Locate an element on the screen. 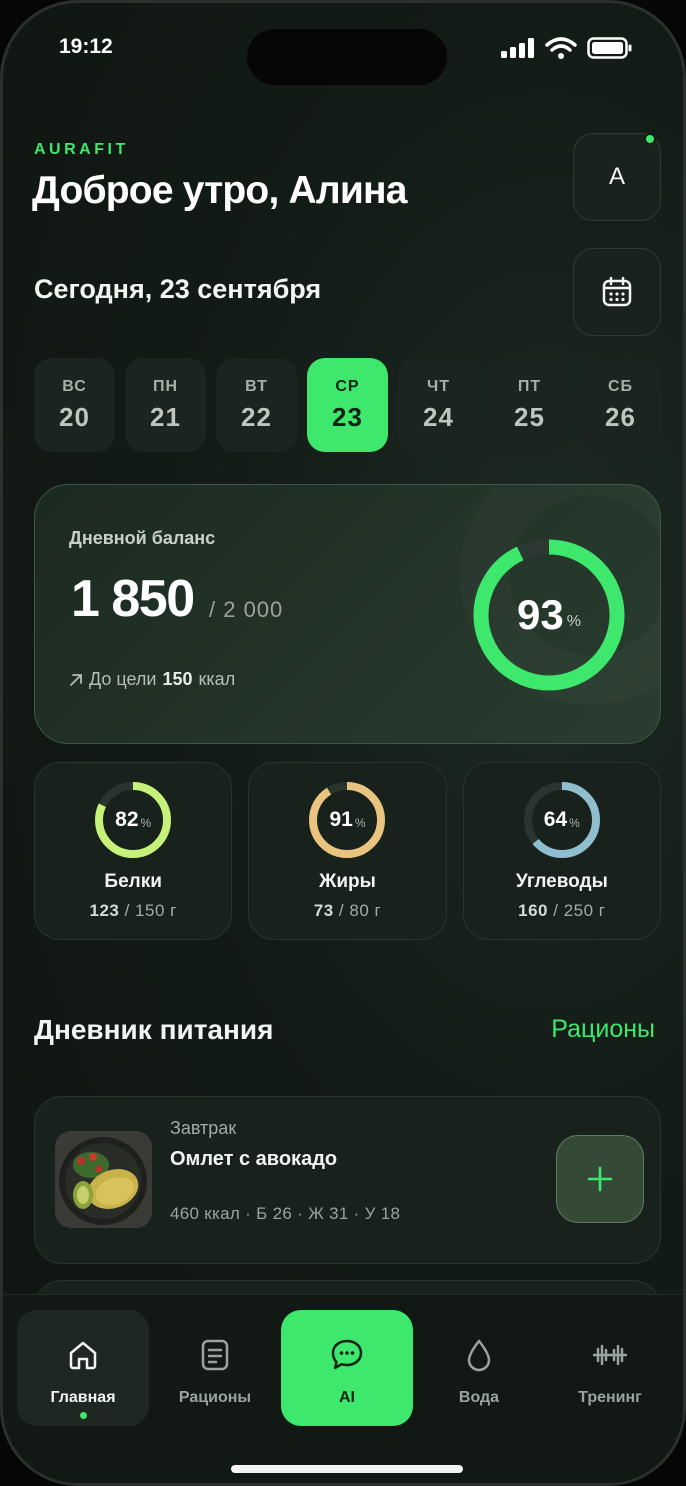  diets-link: Рационы is located at coordinates (603, 1029).